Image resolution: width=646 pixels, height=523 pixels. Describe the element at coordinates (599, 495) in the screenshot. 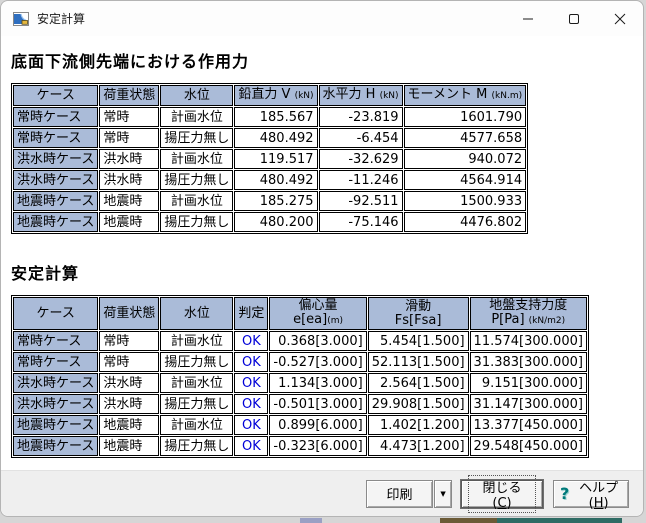

I see `help-button-label: ヘルプ(H)` at that location.